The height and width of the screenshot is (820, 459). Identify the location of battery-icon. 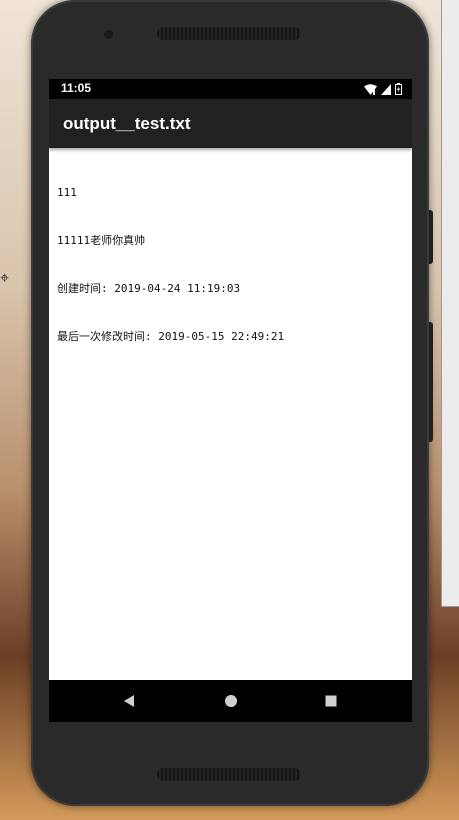
(398, 89).